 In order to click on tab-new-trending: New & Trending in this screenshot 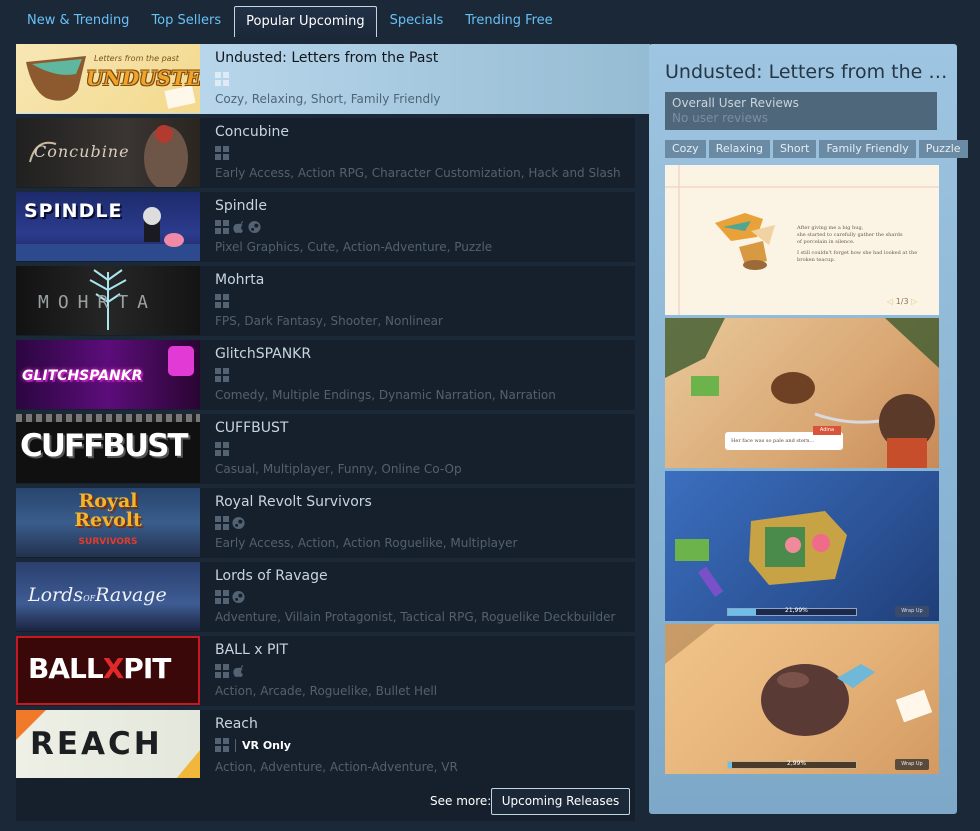, I will do `click(78, 21)`.